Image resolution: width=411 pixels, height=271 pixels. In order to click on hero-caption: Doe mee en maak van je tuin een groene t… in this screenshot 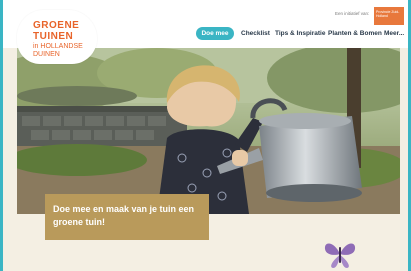, I will do `click(127, 217)`.